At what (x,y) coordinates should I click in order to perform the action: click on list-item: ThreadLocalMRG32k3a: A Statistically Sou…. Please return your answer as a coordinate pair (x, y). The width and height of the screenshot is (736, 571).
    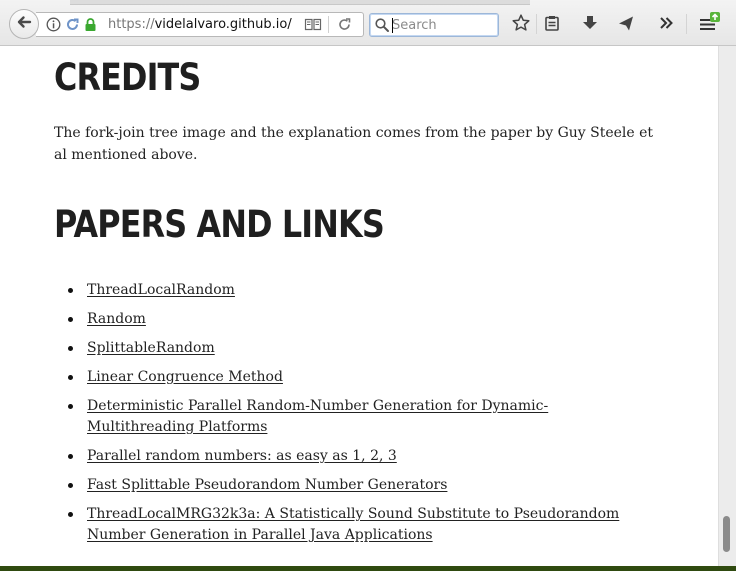
    Looking at the image, I should click on (357, 525).